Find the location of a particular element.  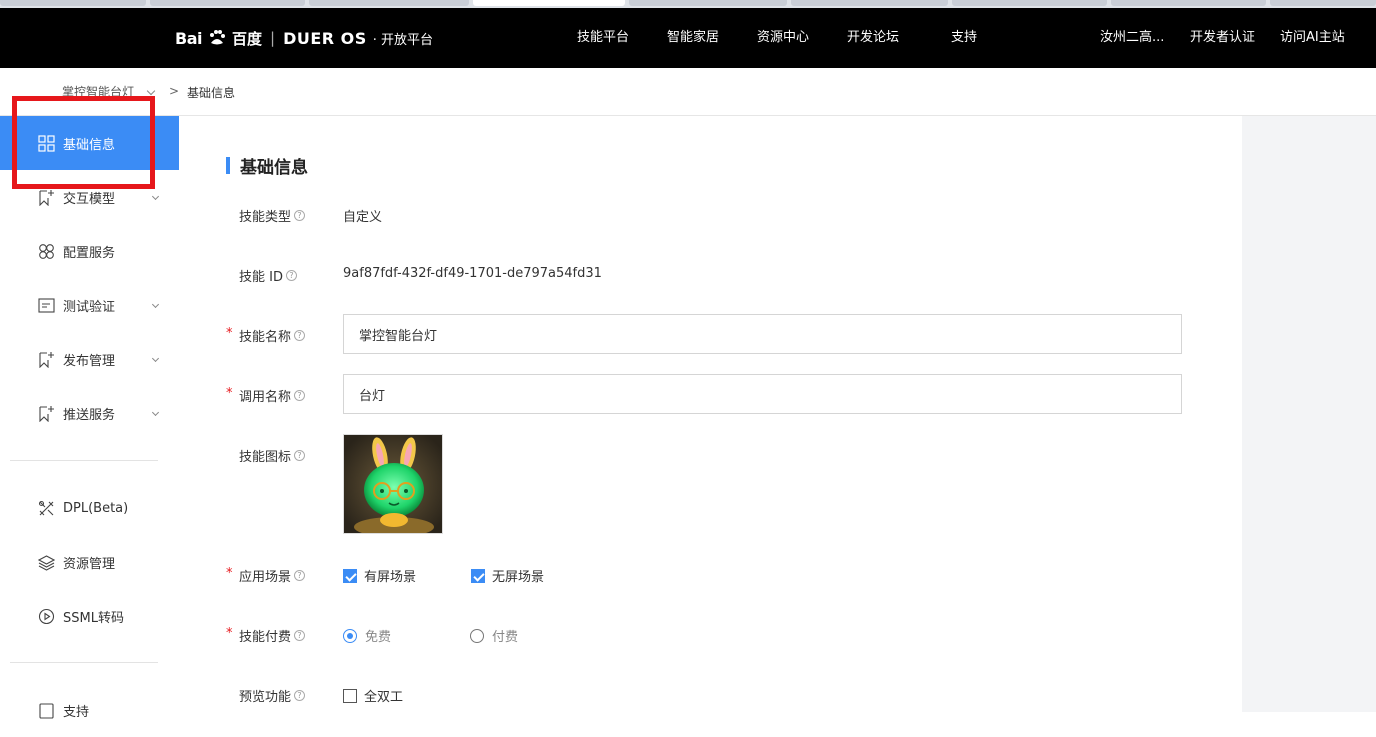

sidebar-item-label: 推送服务 is located at coordinates (89, 415).